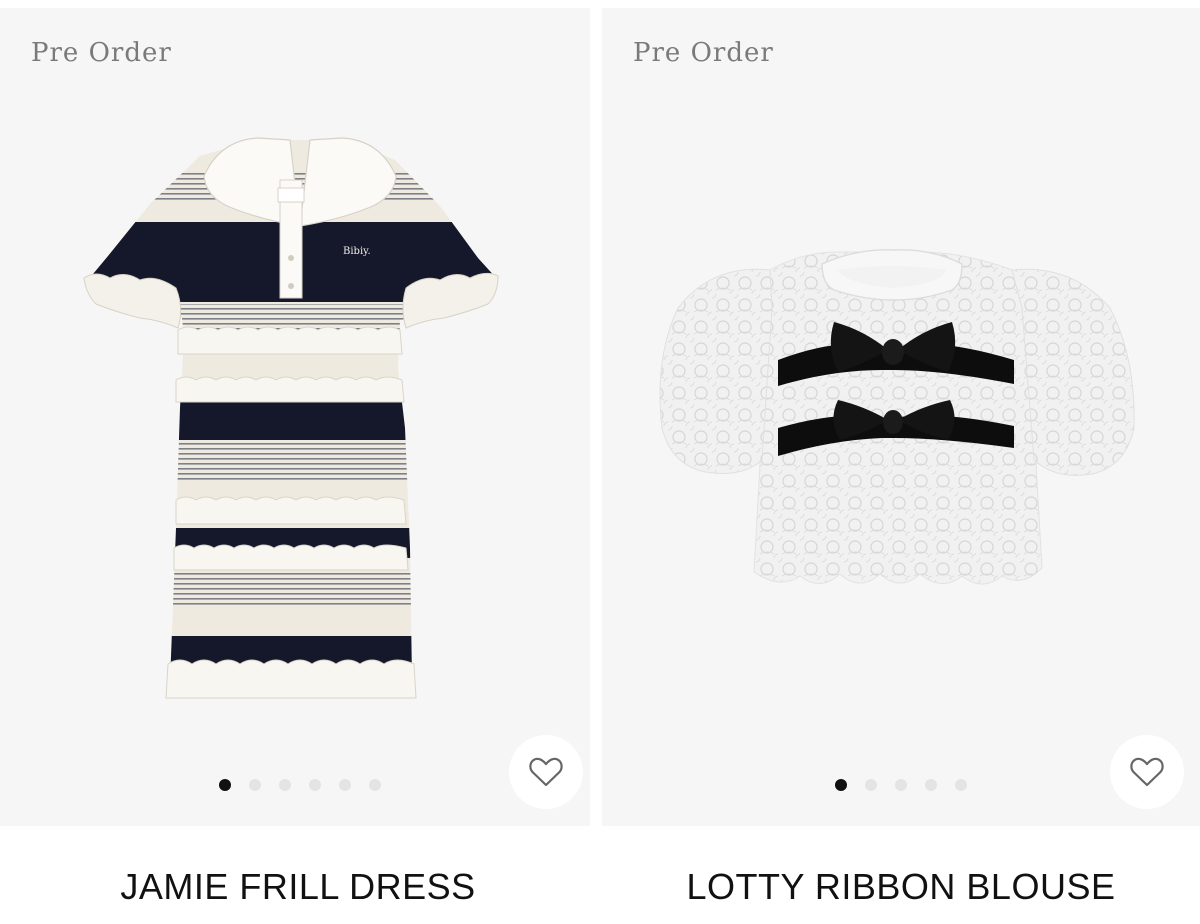  What do you see at coordinates (357, 251) in the screenshot?
I see `svg-text: Bibiy.` at bounding box center [357, 251].